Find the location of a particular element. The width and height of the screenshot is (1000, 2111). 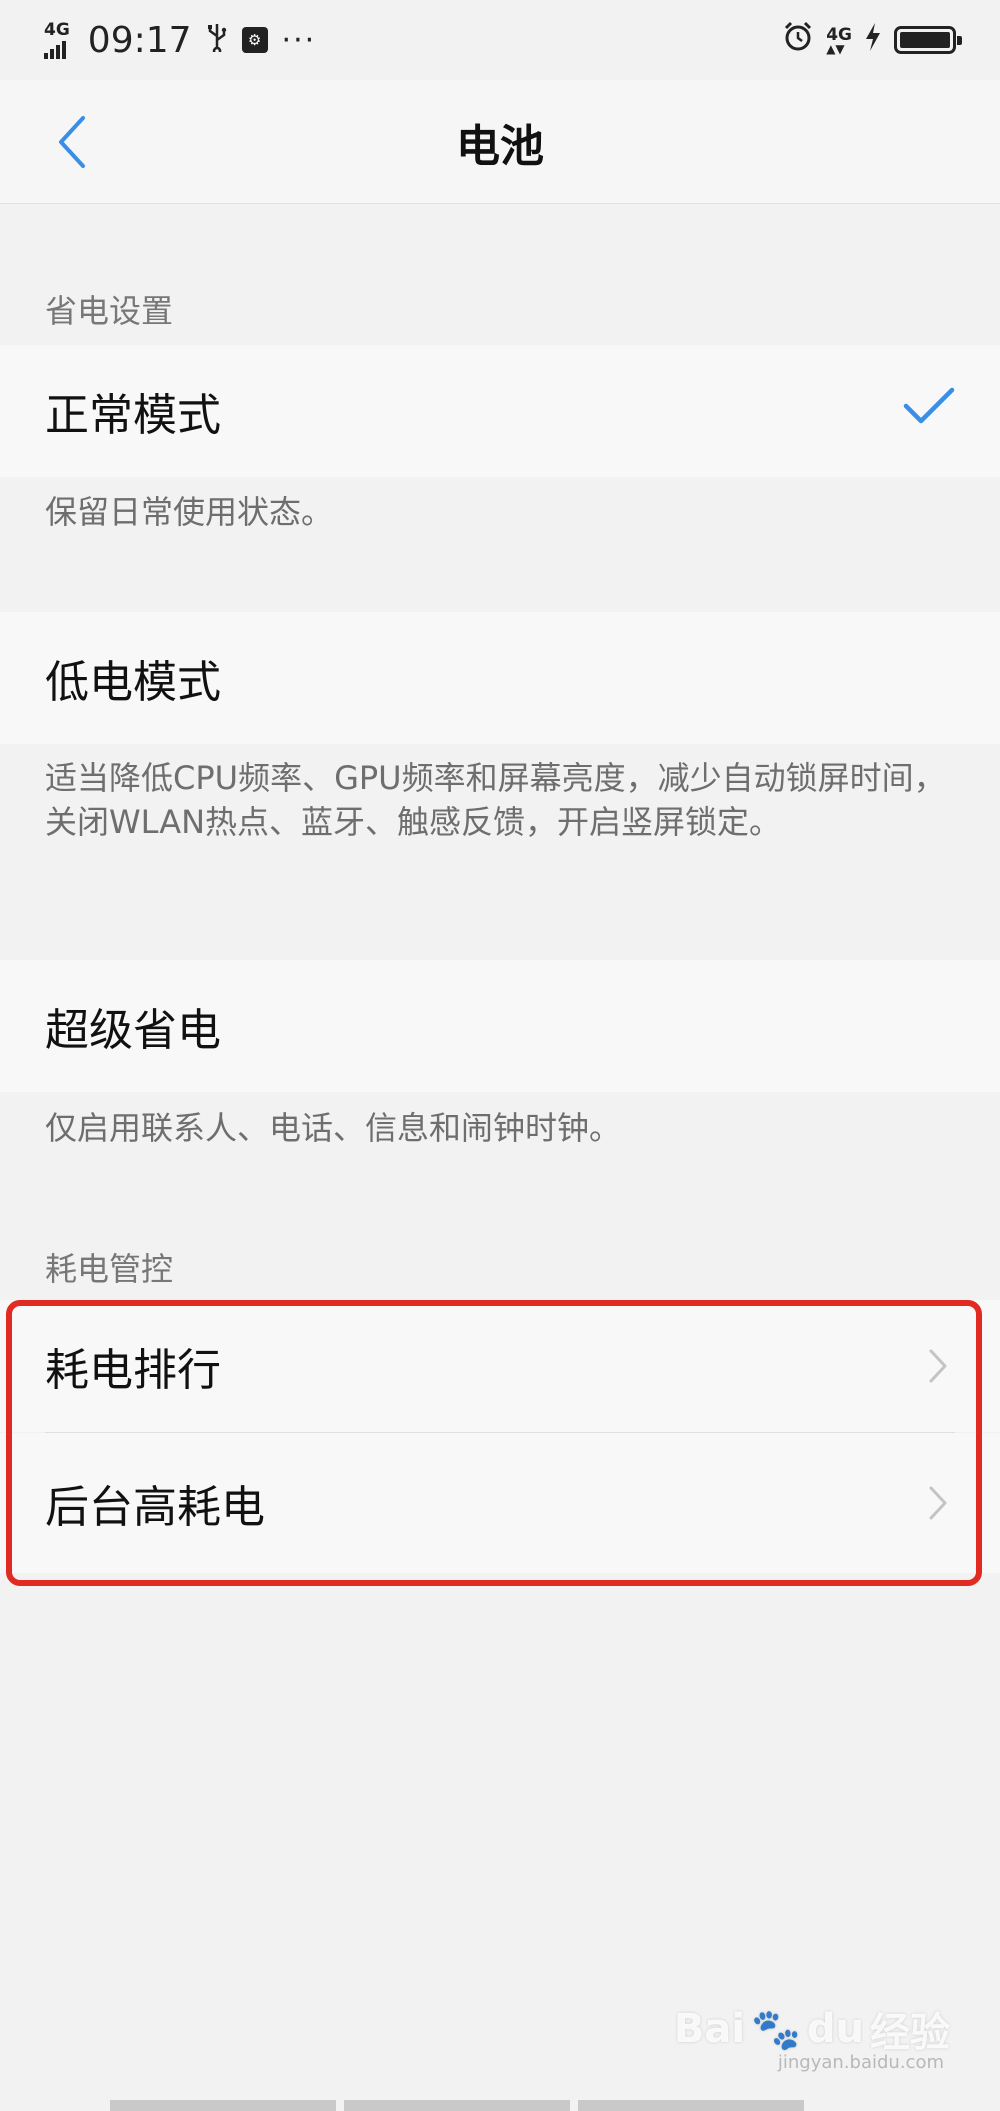

mode-normal: 正常模式 is located at coordinates (500, 411).